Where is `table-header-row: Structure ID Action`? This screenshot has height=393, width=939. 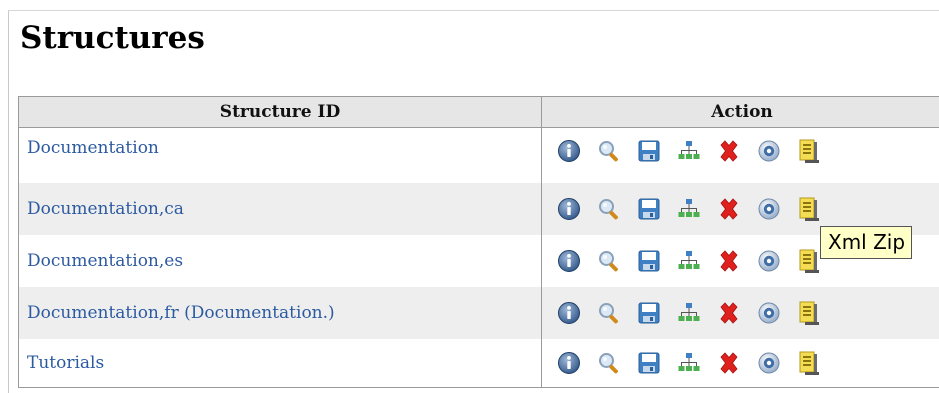 table-header-row: Structure ID Action is located at coordinates (479, 112).